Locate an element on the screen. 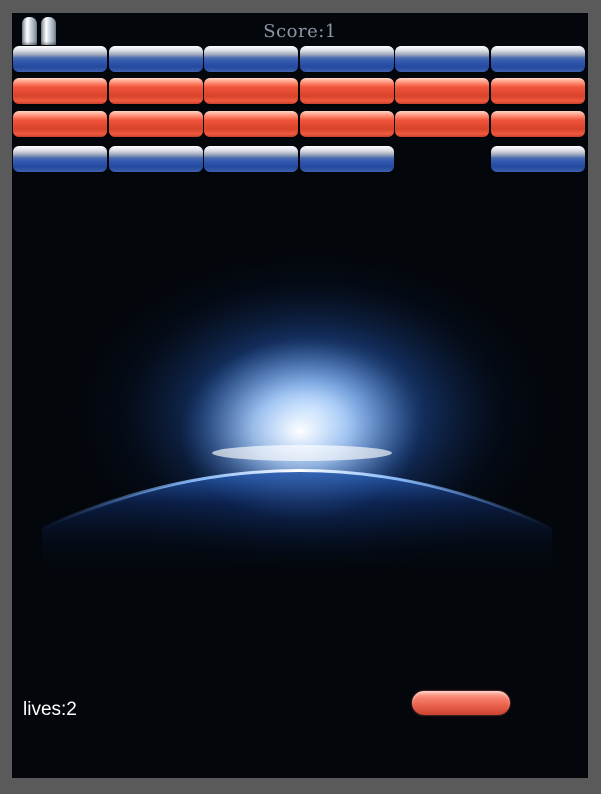 This screenshot has height=794, width=601. score-display: Score:1 is located at coordinates (300, 31).